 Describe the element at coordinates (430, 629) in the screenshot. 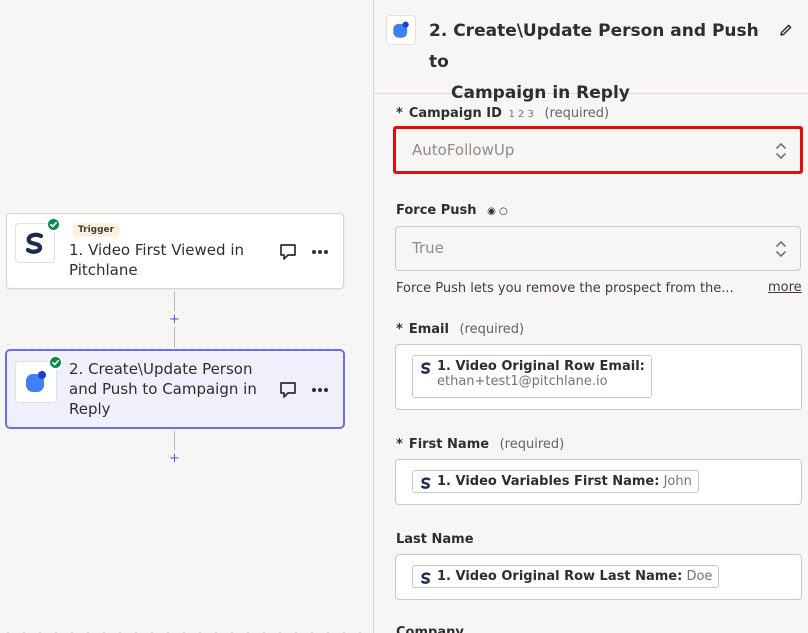

I see `company-label: Company` at that location.